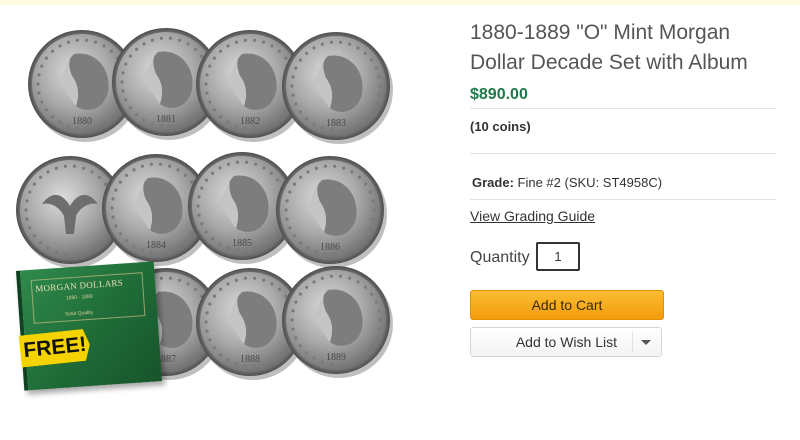 This screenshot has height=440, width=800. Describe the element at coordinates (500, 126) in the screenshot. I see `coin-count: (10 coins)` at that location.